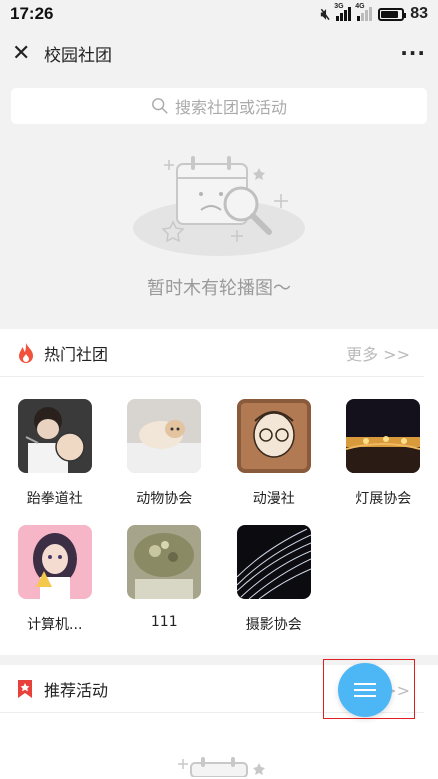 This screenshot has width=438, height=779. I want to click on banner-empty-text: 暂时木有轮播图～, so click(219, 288).